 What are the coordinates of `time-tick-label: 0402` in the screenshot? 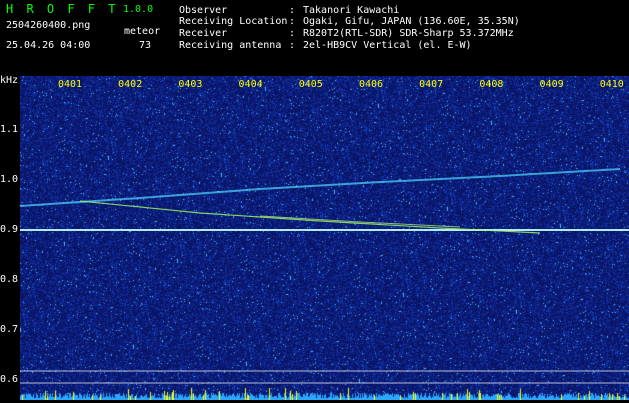 It's located at (130, 84).